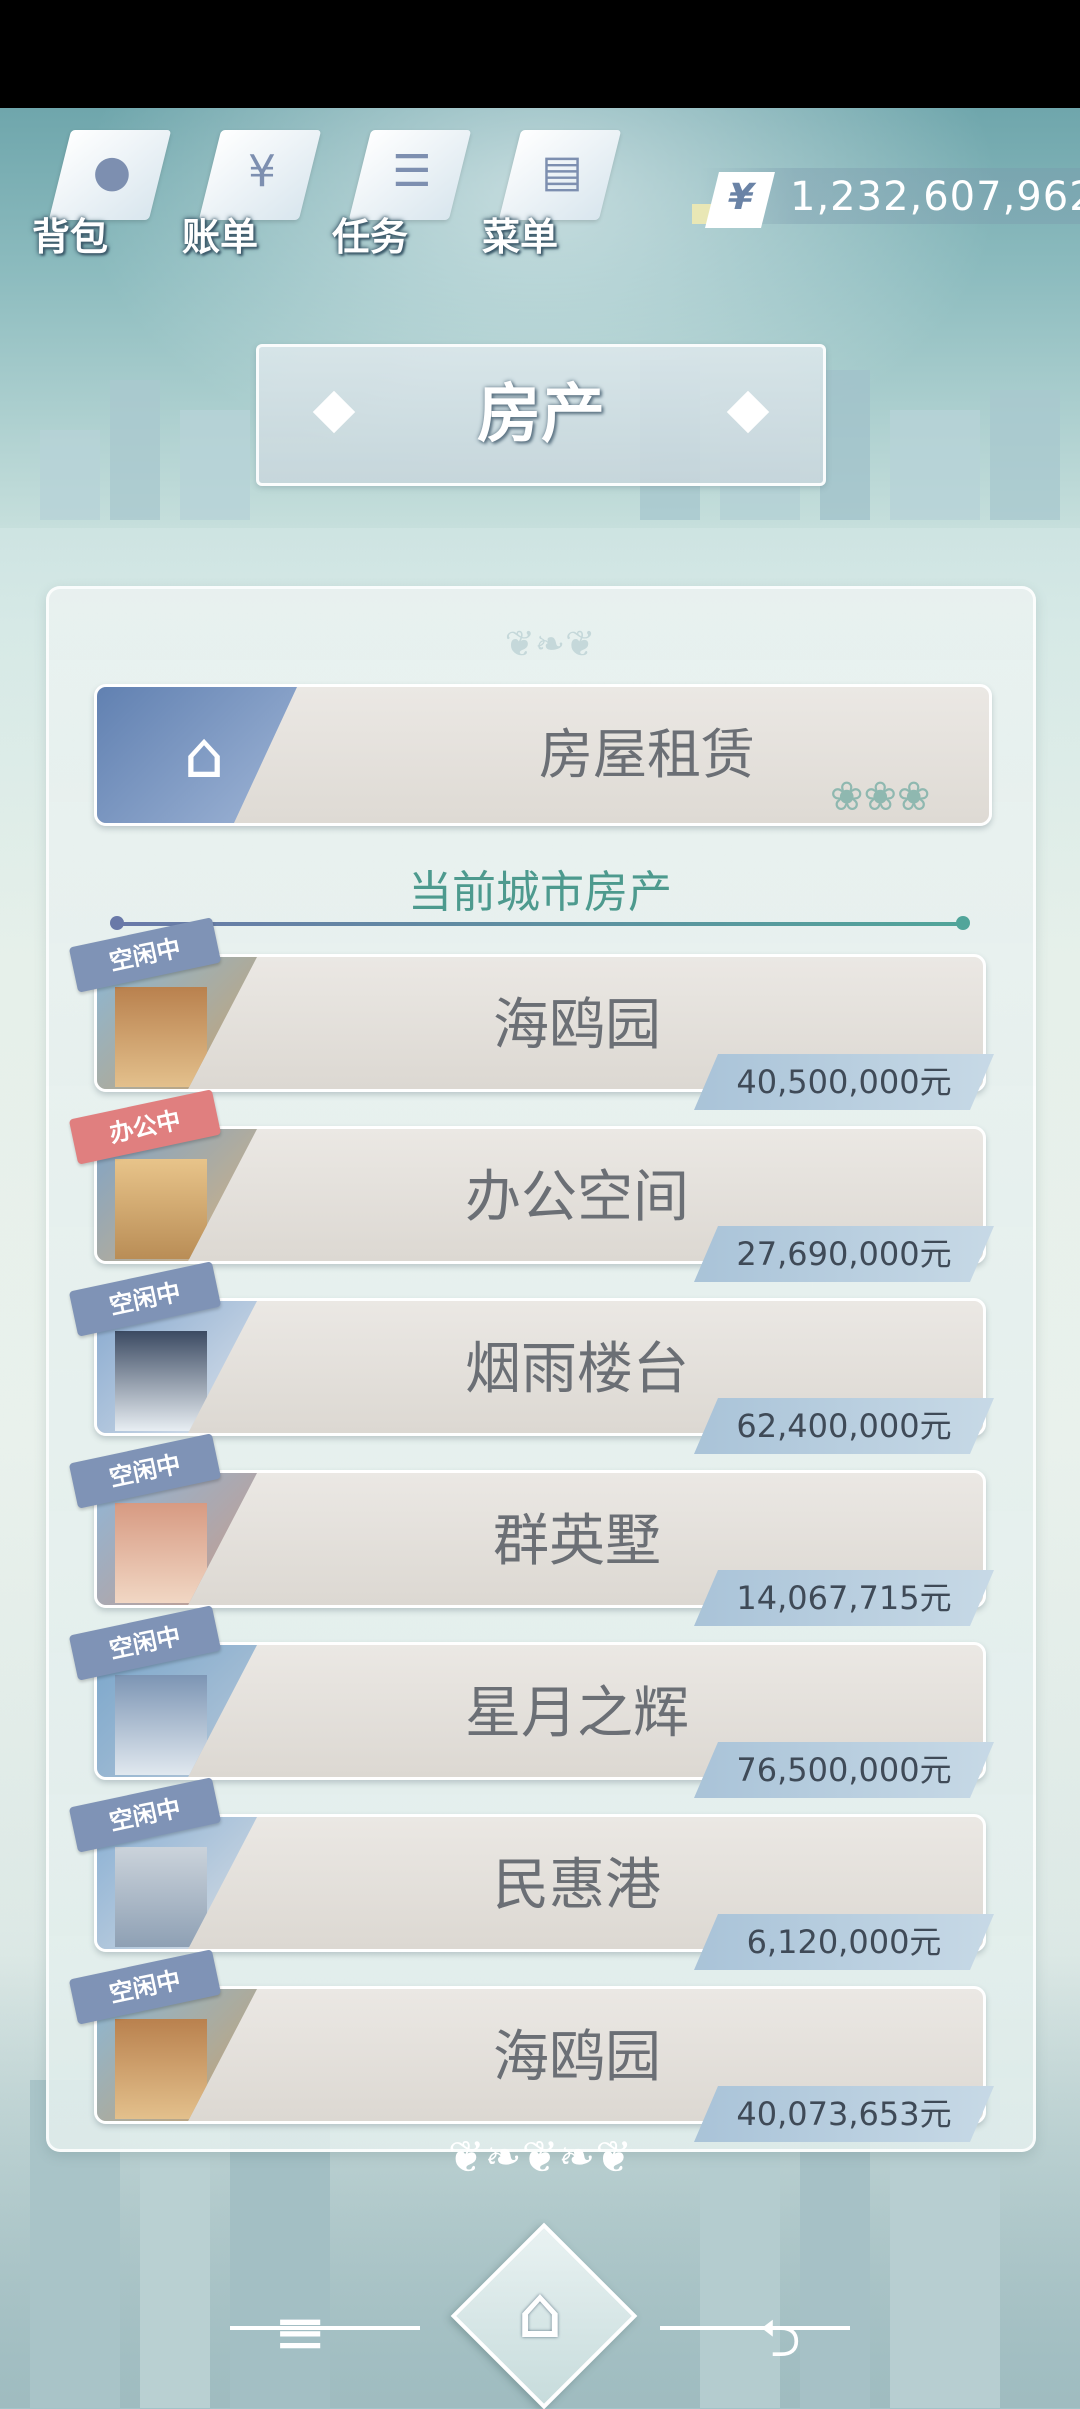  Describe the element at coordinates (844, 1426) in the screenshot. I see `property-price: 62,400,000元` at that location.